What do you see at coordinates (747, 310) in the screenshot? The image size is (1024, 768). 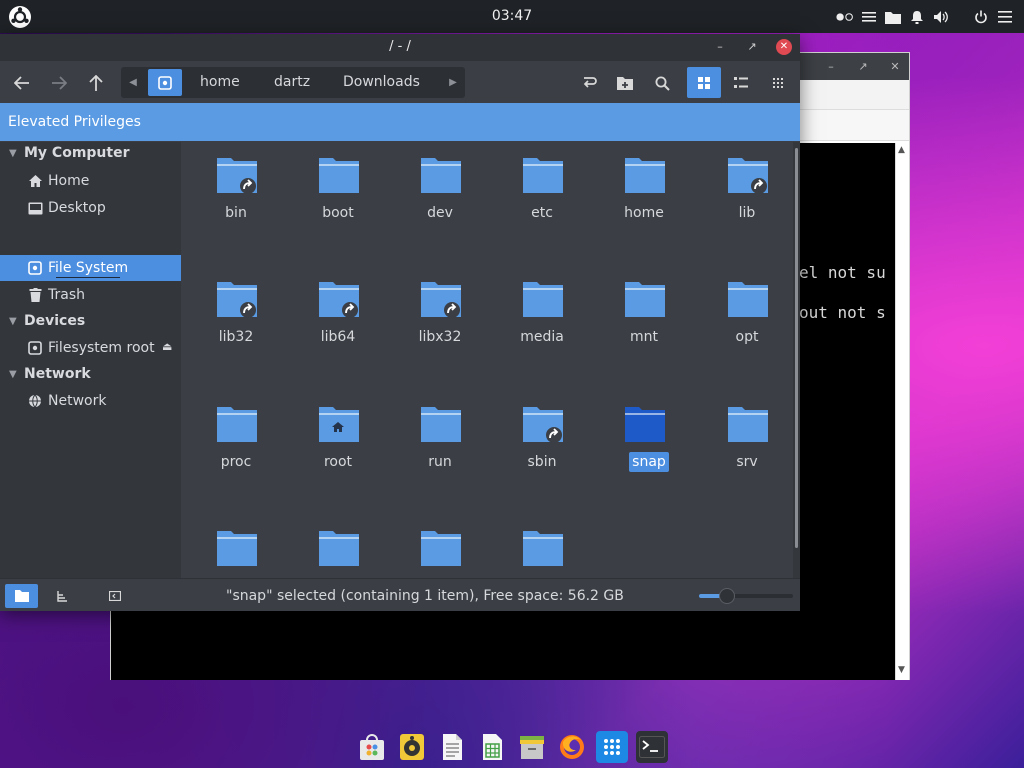 I see `folder-item: opt` at bounding box center [747, 310].